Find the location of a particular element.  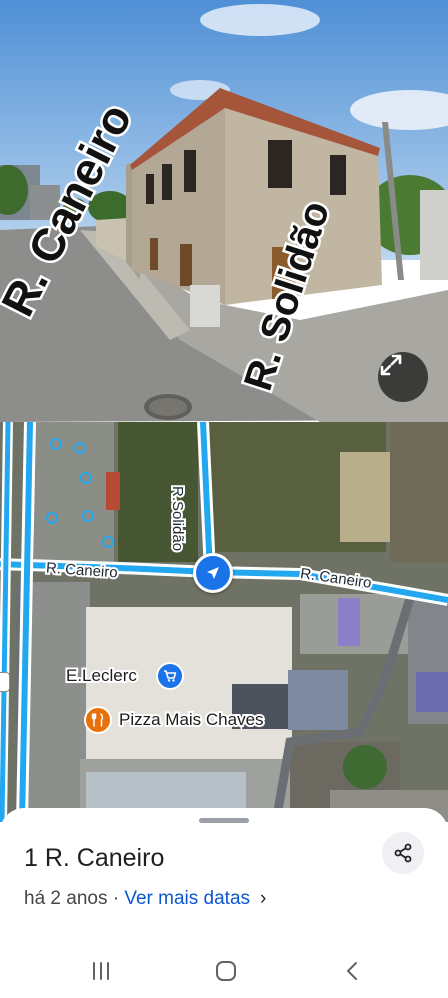

poi-label-pizza: Pizza Mais Chaves is located at coordinates (191, 719).